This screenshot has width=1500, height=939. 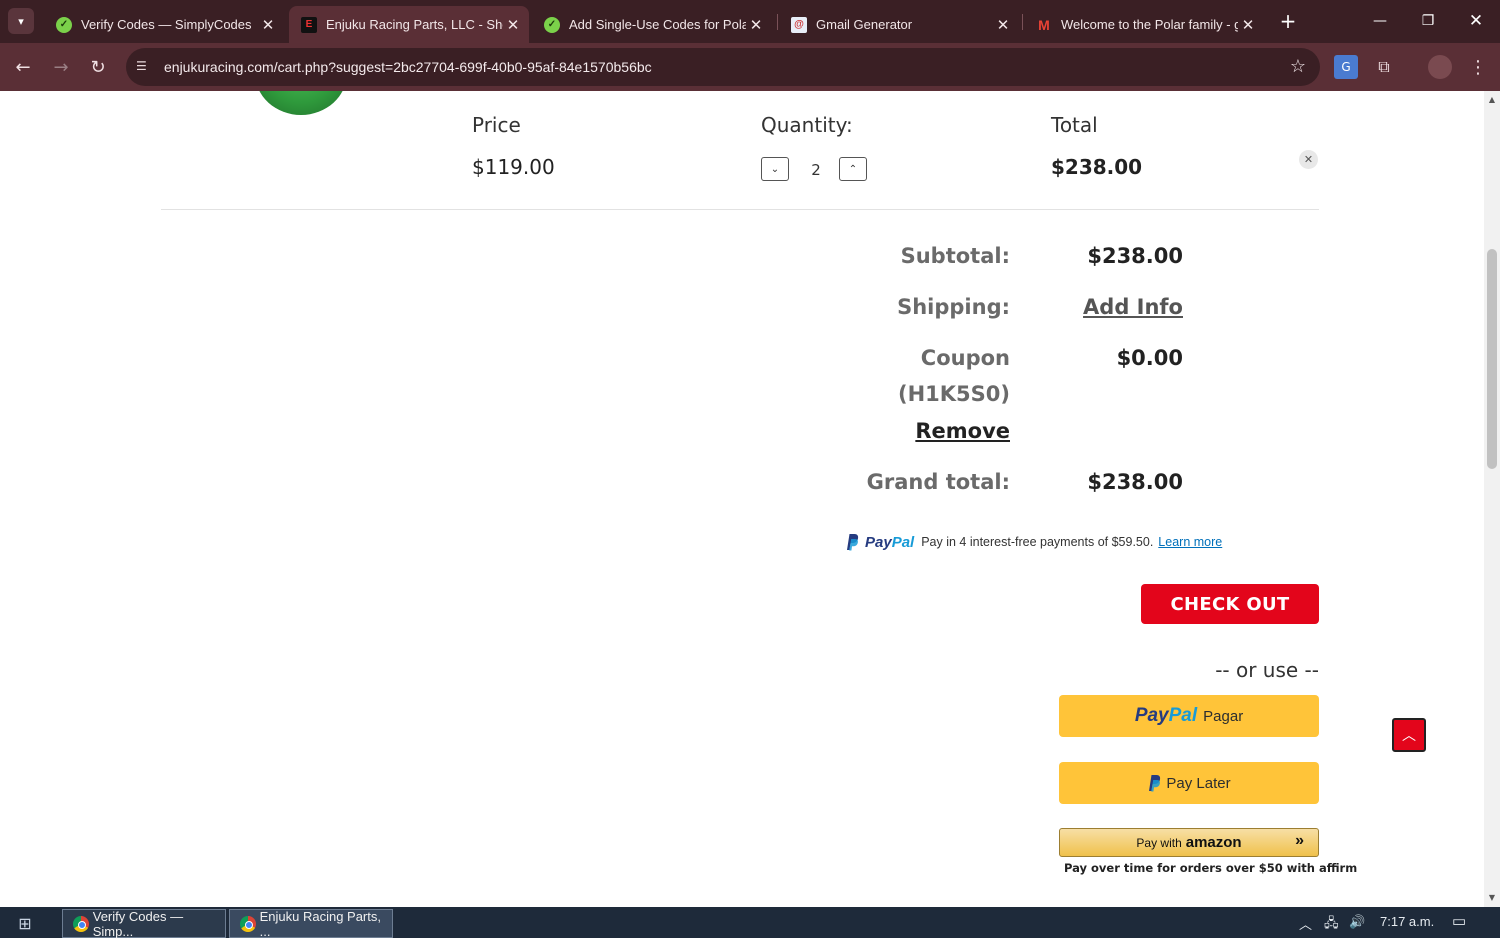 I want to click on restore-icon: ❐, so click(x=1428, y=21).